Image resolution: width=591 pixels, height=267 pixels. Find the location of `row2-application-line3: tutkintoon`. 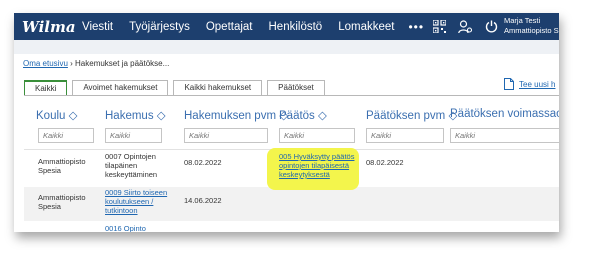

row2-application-line3: tutkintoon is located at coordinates (121, 210).